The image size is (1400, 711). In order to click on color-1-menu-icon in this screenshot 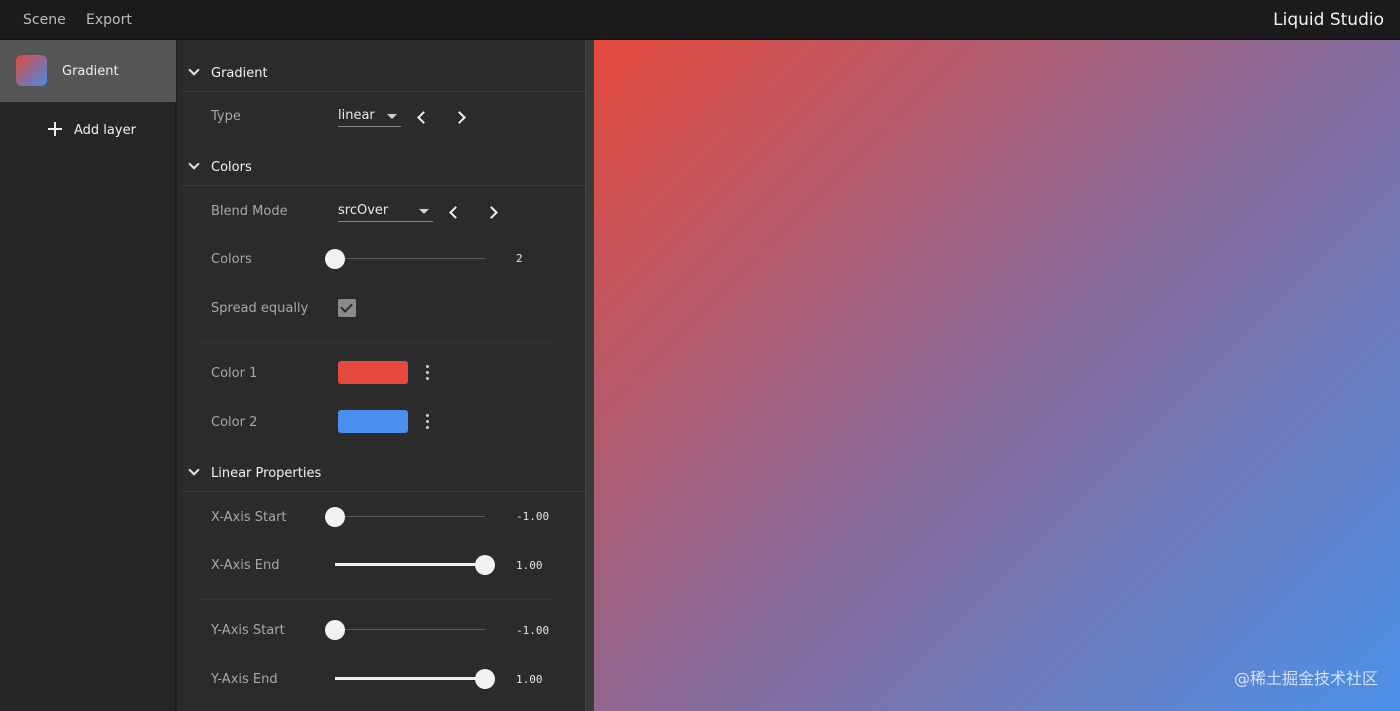, I will do `click(428, 373)`.